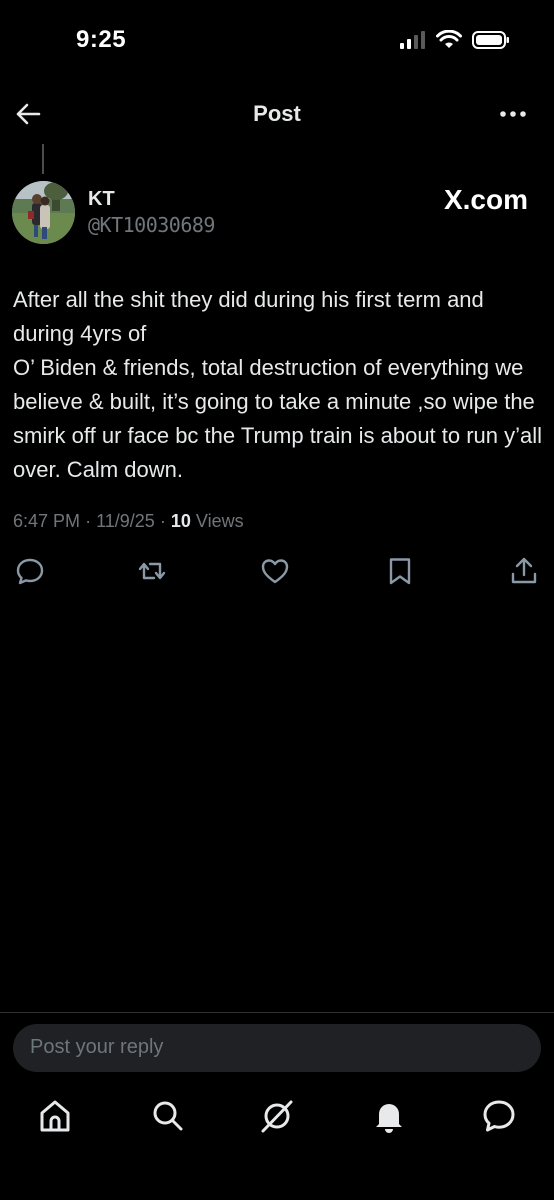 The image size is (554, 1200). Describe the element at coordinates (513, 114) in the screenshot. I see `more-horizontal-icon` at that location.